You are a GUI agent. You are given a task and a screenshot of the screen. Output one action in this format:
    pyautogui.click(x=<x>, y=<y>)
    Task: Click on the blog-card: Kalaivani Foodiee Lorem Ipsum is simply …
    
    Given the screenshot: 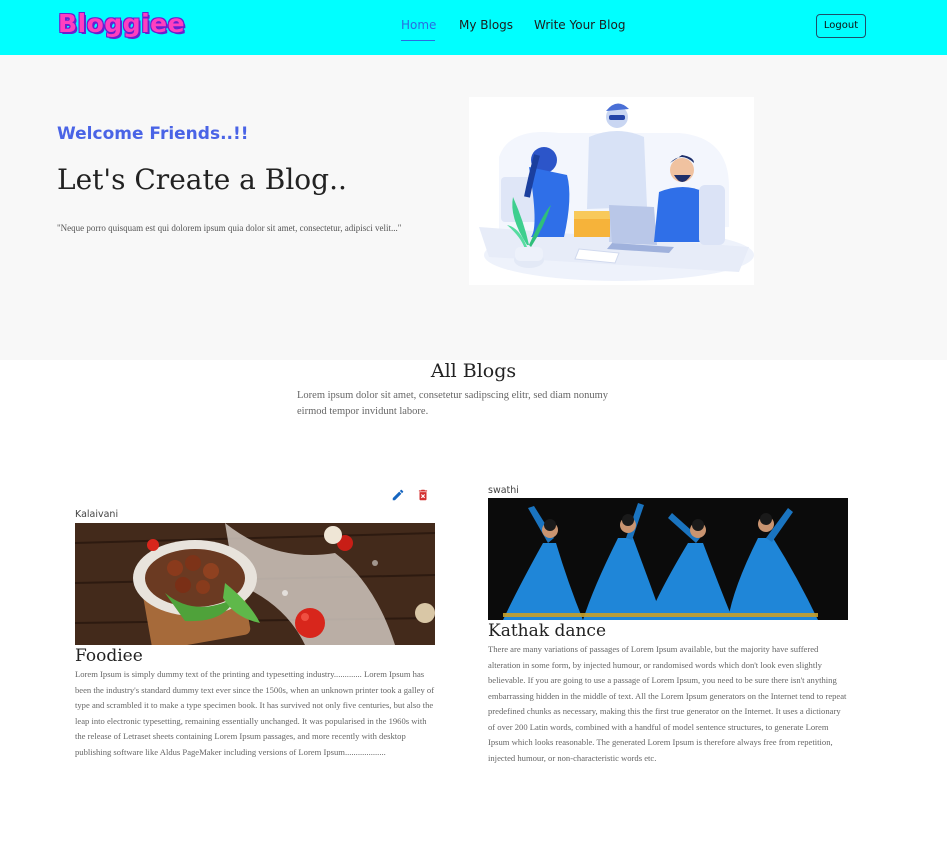 What is the action you would take?
    pyautogui.click(x=255, y=638)
    